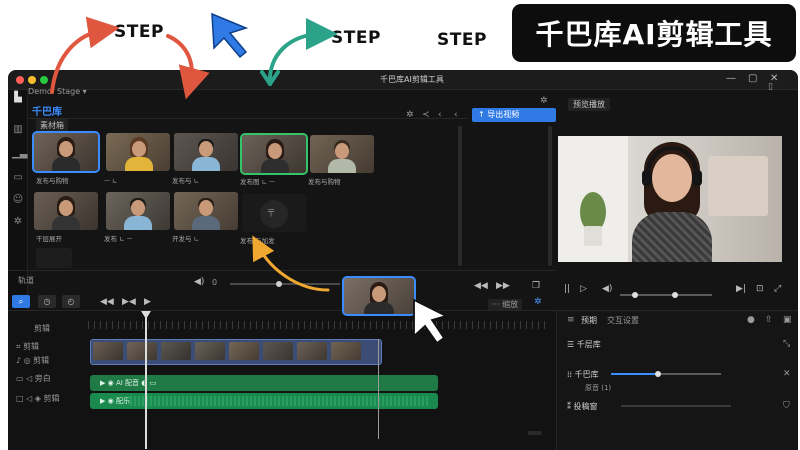 This screenshot has width=800, height=450. Describe the element at coordinates (584, 344) in the screenshot. I see `prop-row-1: ☰ 千层库` at that location.